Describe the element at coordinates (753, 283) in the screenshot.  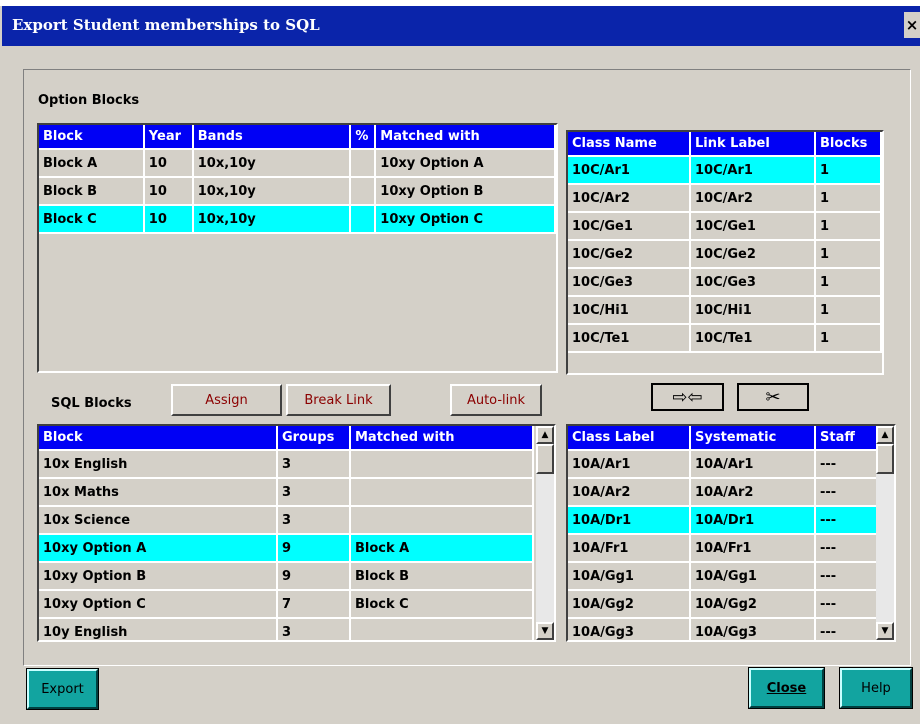
I see `cell-link: 10C/Ge3` at that location.